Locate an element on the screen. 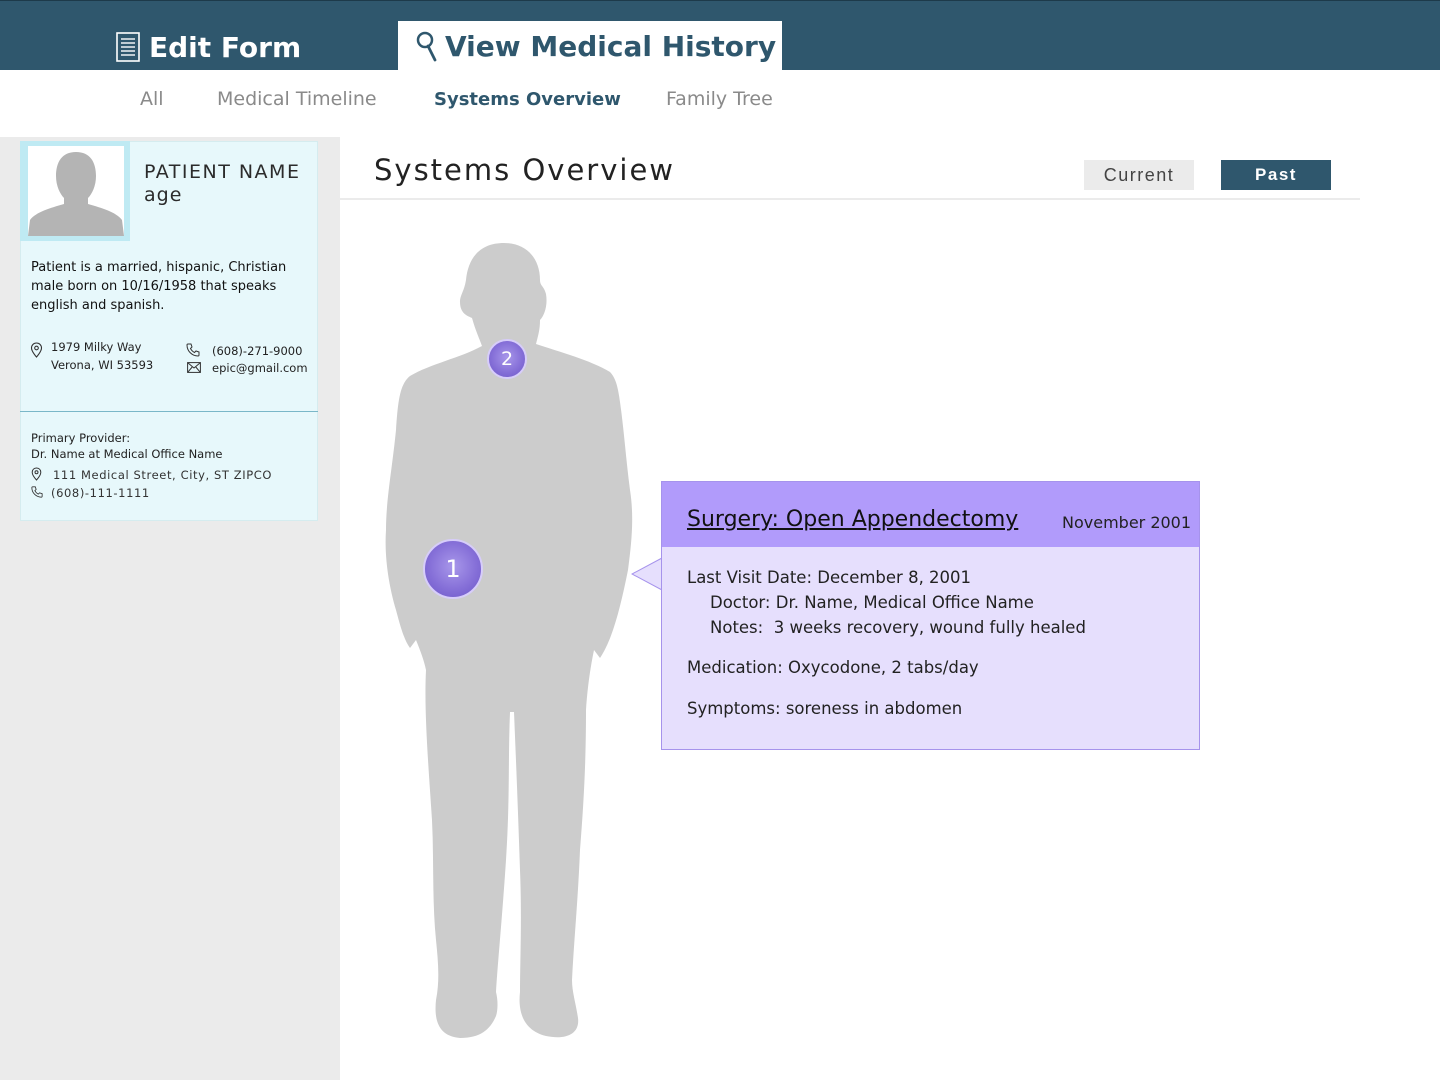  popup-header: Surgery: Open Appendectomy November 2001 is located at coordinates (930, 514).